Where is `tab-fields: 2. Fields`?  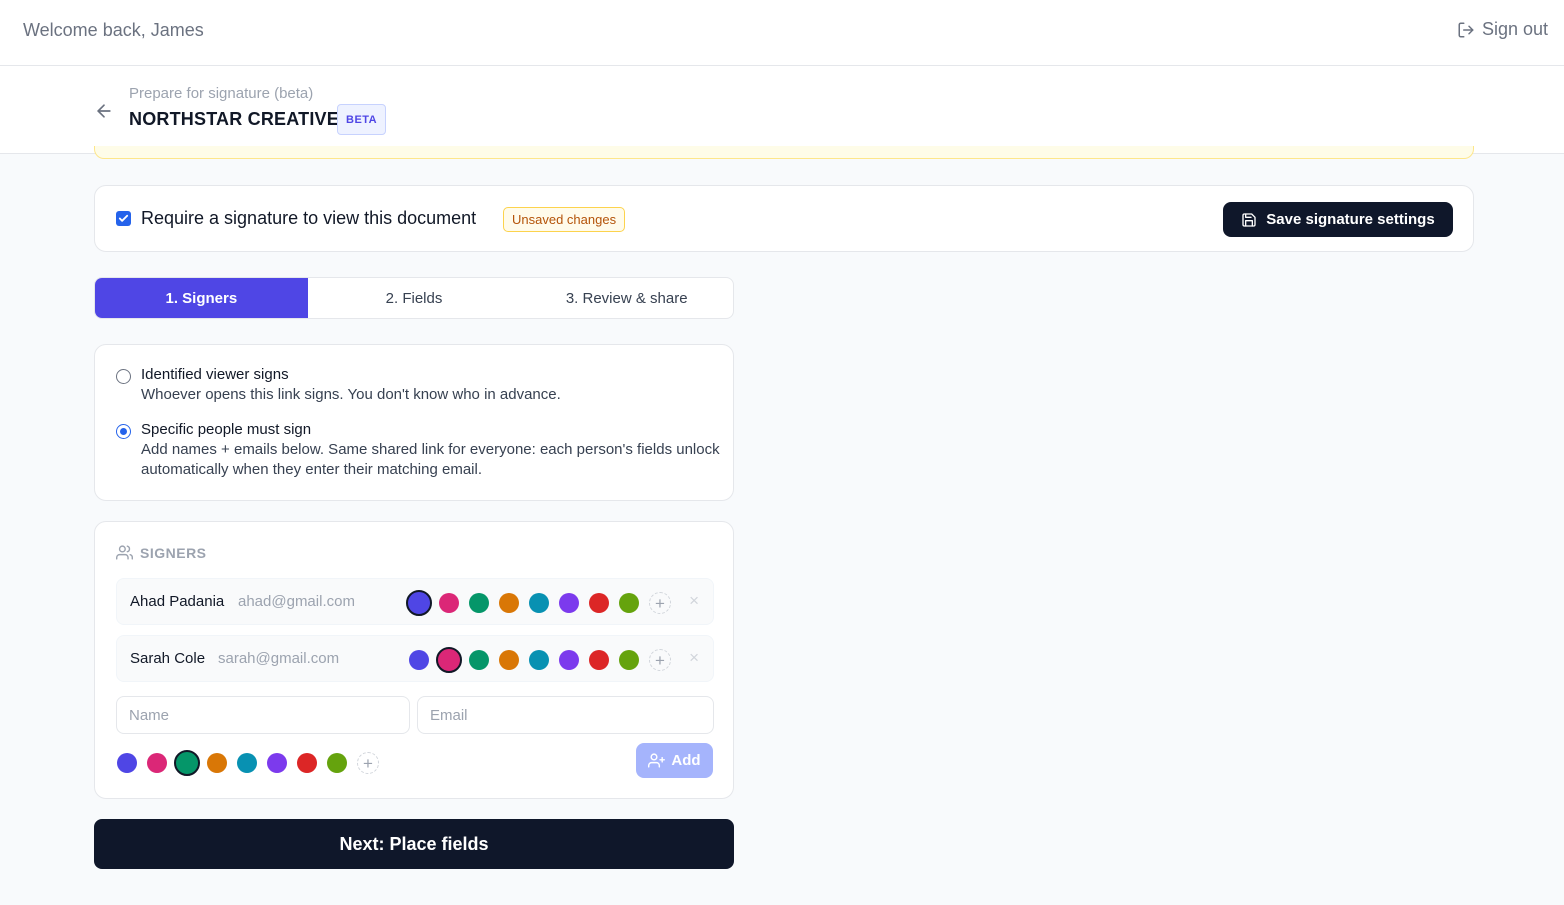
tab-fields: 2. Fields is located at coordinates (414, 298).